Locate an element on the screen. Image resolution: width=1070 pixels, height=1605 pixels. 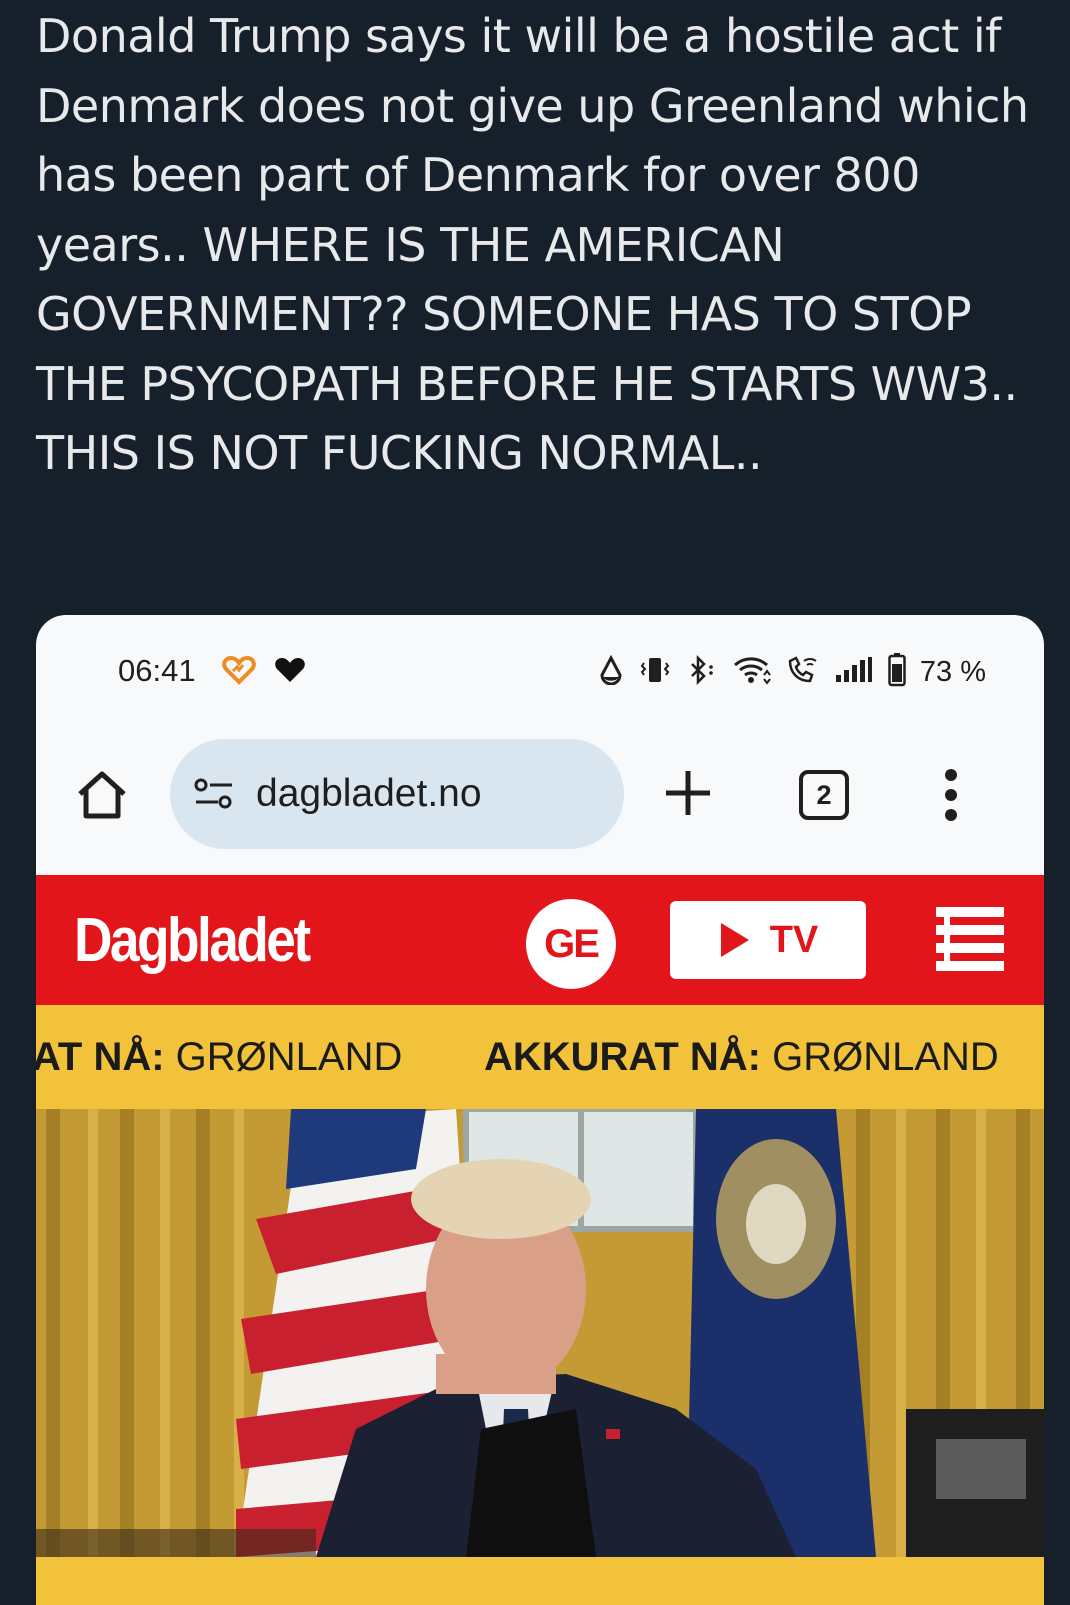
battery-percent: 73 % is located at coordinates (952, 671).